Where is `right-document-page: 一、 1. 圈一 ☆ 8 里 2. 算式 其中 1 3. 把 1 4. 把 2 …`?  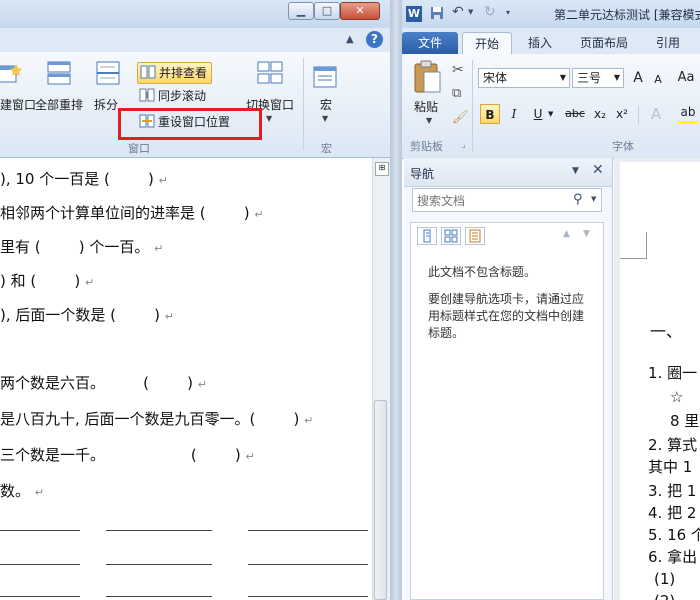 right-document-page: 一、 1. 圈一 ☆ 8 里 2. 算式 其中 1 3. 把 1 4. 把 2 … is located at coordinates (660, 381).